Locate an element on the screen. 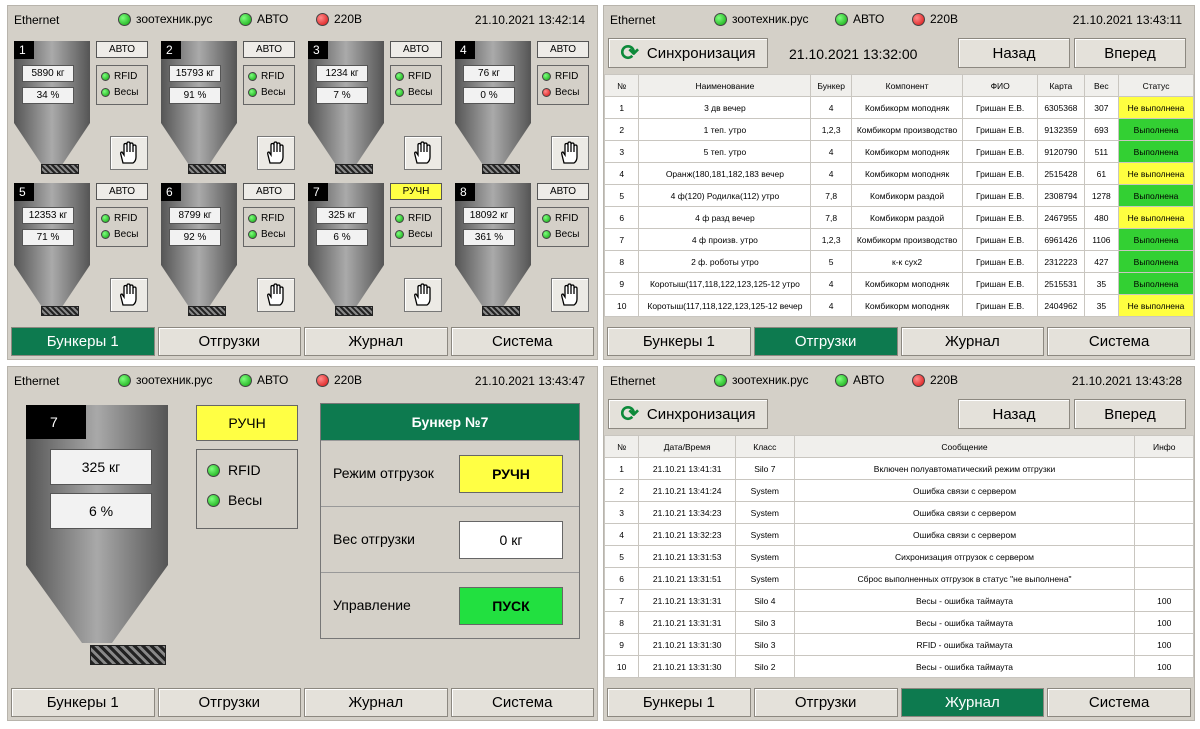  bunker-tile-3: 3 1234 кг 7 % АВТО RFID Весы is located at coordinates (375, 111).